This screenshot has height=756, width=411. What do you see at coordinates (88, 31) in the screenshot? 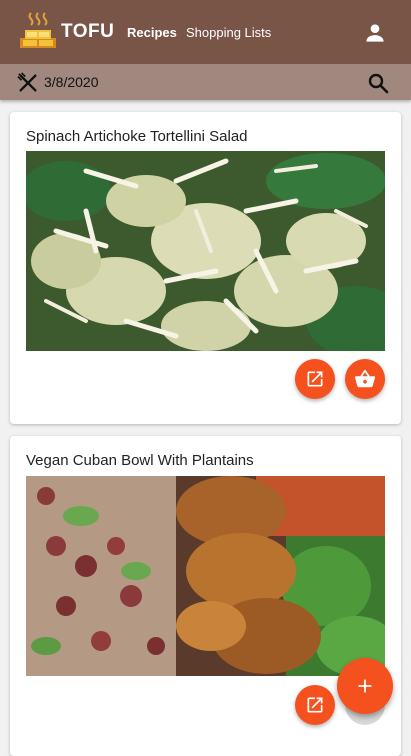
I see `app-brand: TOFU` at bounding box center [88, 31].